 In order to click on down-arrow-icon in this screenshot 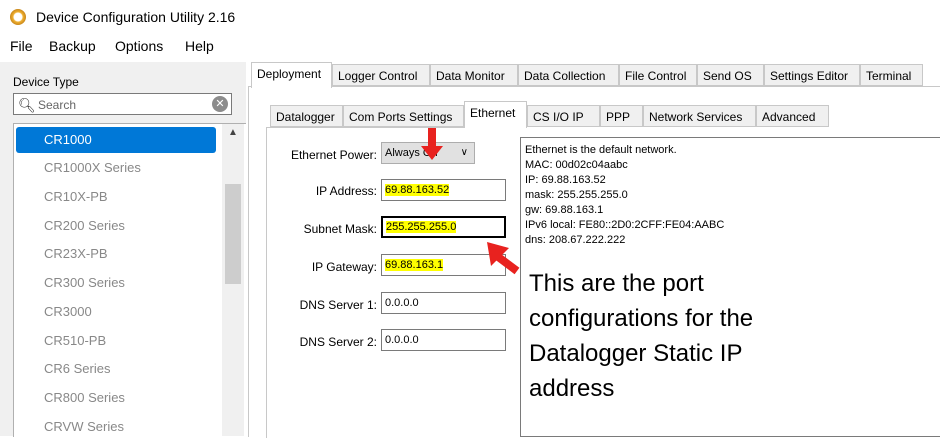, I will do `click(432, 144)`.